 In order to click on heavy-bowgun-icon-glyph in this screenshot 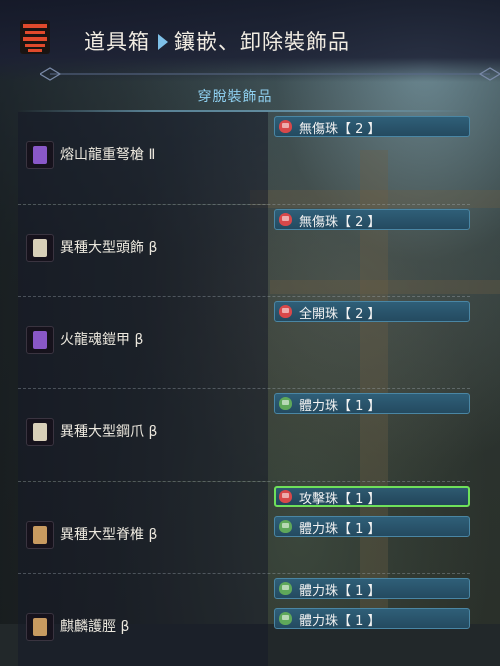, I will do `click(40, 155)`.